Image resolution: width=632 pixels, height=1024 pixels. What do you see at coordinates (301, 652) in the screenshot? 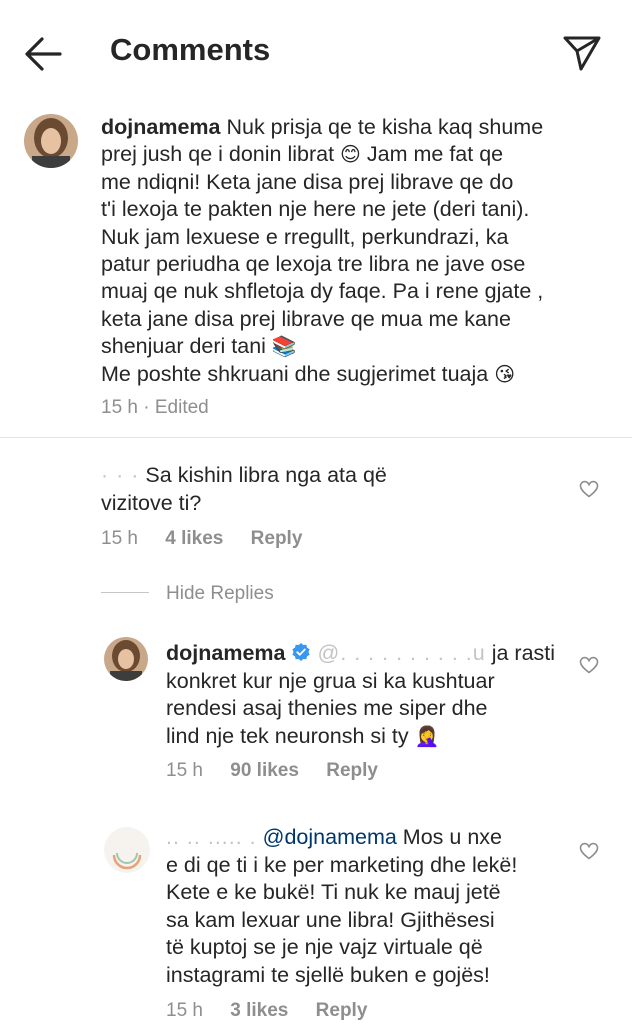
I see `verified-badge-icon` at bounding box center [301, 652].